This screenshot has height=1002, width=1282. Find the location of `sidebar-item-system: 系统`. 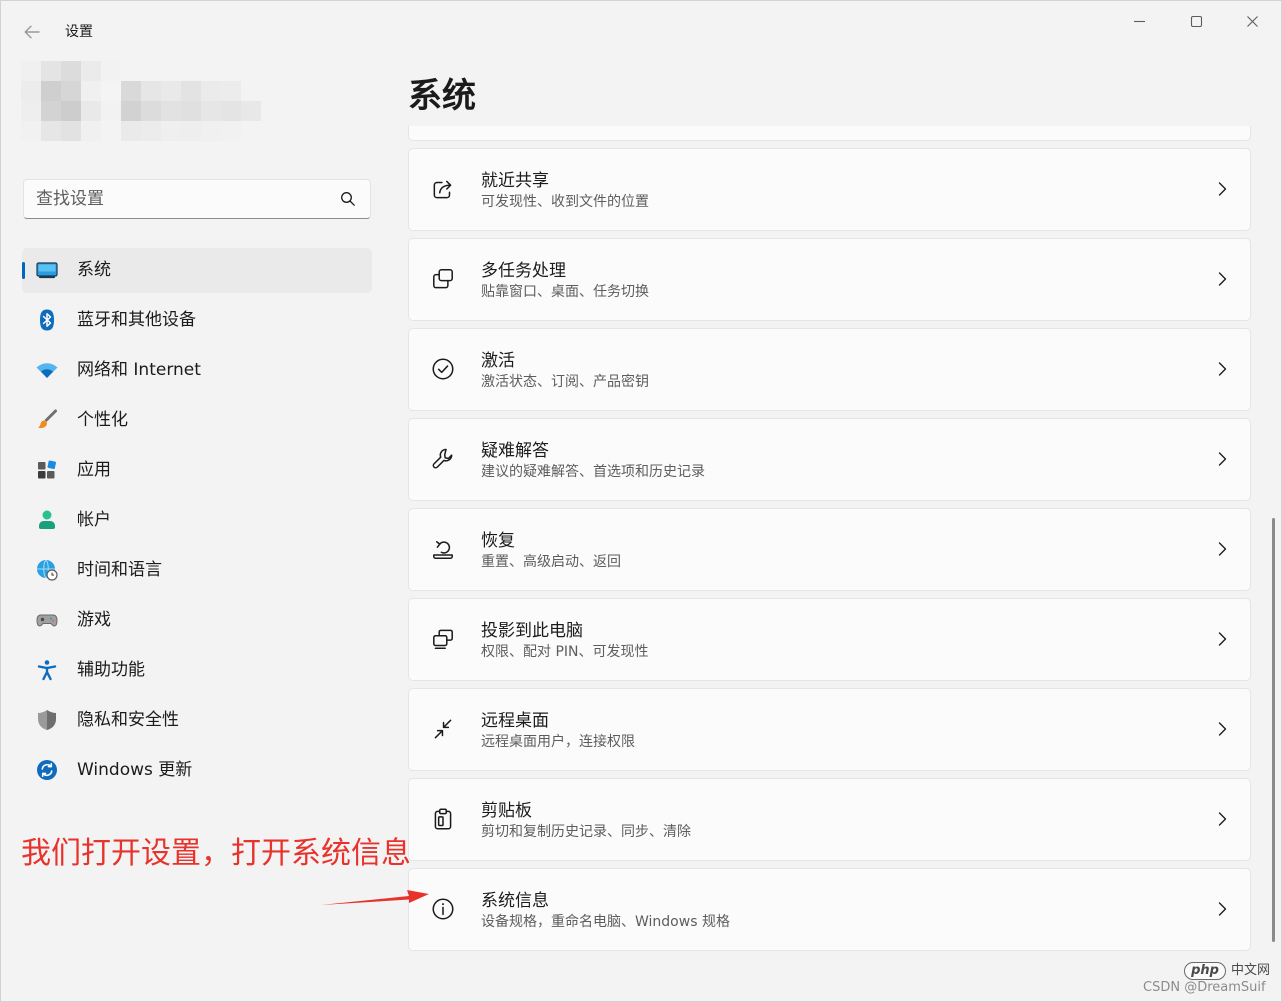

sidebar-item-system: 系统 is located at coordinates (197, 270).